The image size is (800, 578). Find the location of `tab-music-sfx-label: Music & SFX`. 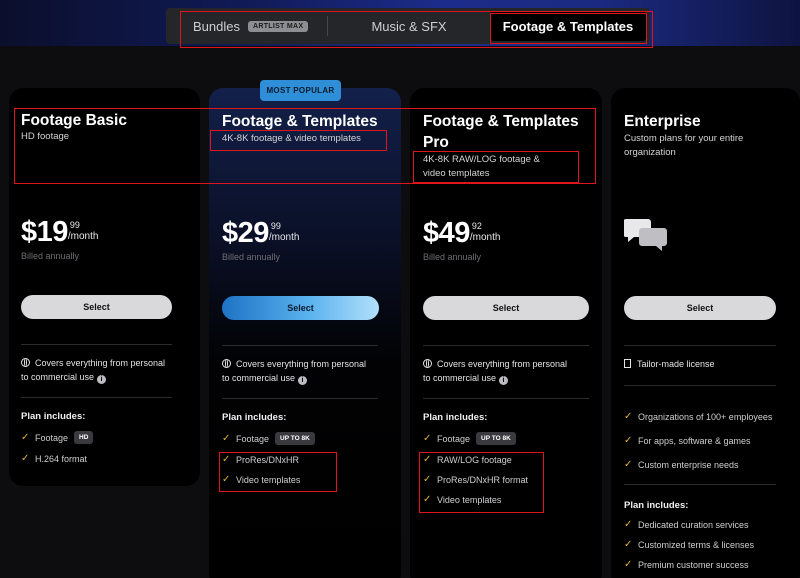

tab-music-sfx-label: Music & SFX is located at coordinates (409, 26).